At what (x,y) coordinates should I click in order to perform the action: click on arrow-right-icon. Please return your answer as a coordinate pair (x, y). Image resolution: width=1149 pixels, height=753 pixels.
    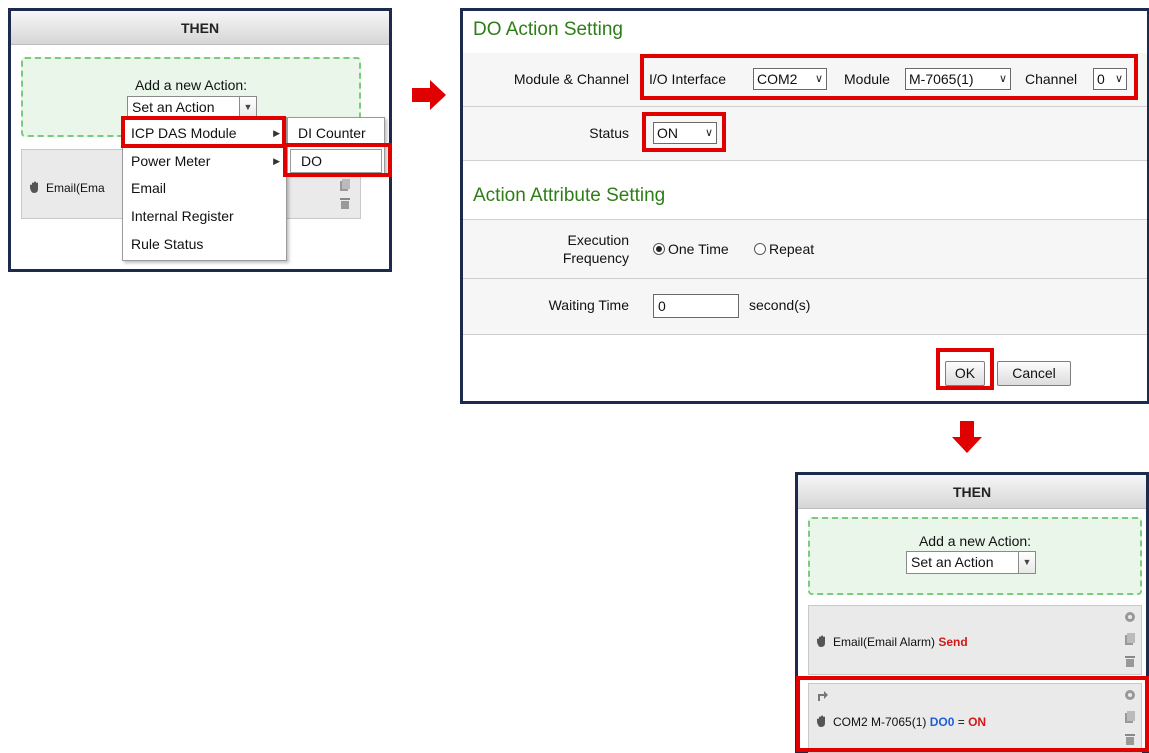
    Looking at the image, I should click on (429, 95).